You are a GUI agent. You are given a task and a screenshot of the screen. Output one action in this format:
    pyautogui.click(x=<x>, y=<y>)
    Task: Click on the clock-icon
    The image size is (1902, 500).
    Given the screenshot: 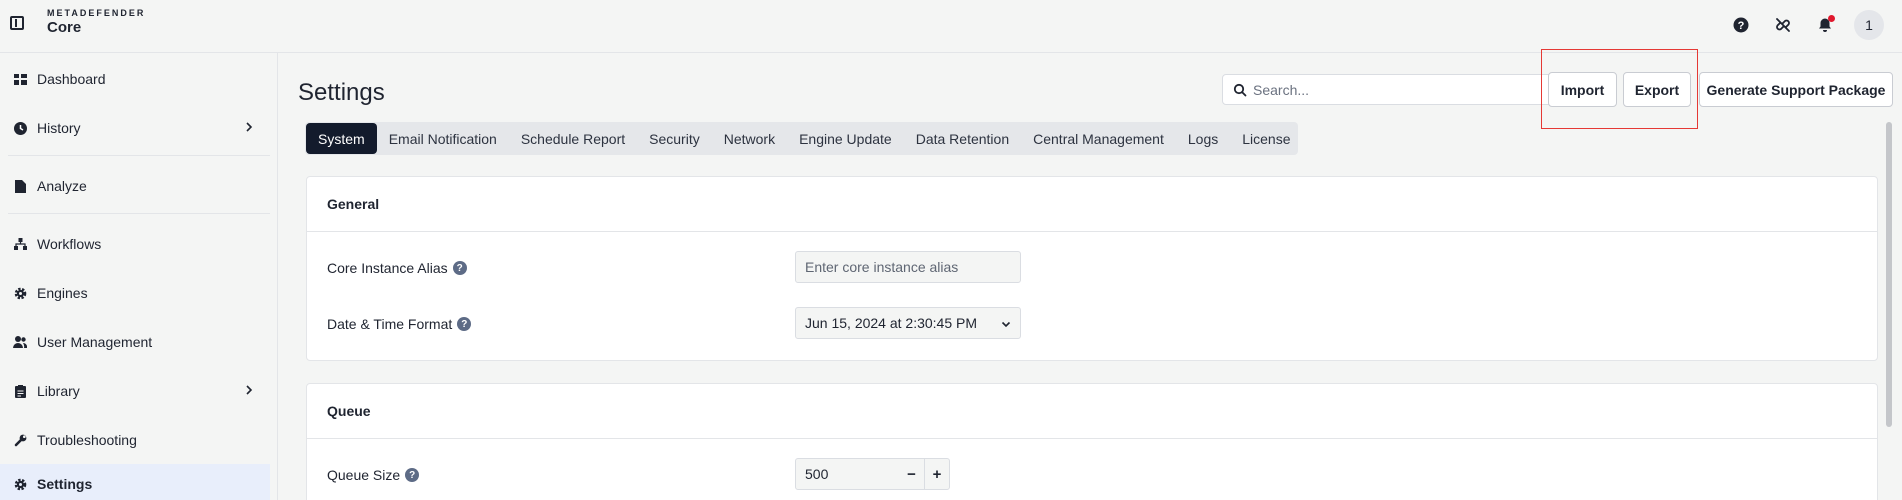 What is the action you would take?
    pyautogui.click(x=20, y=128)
    